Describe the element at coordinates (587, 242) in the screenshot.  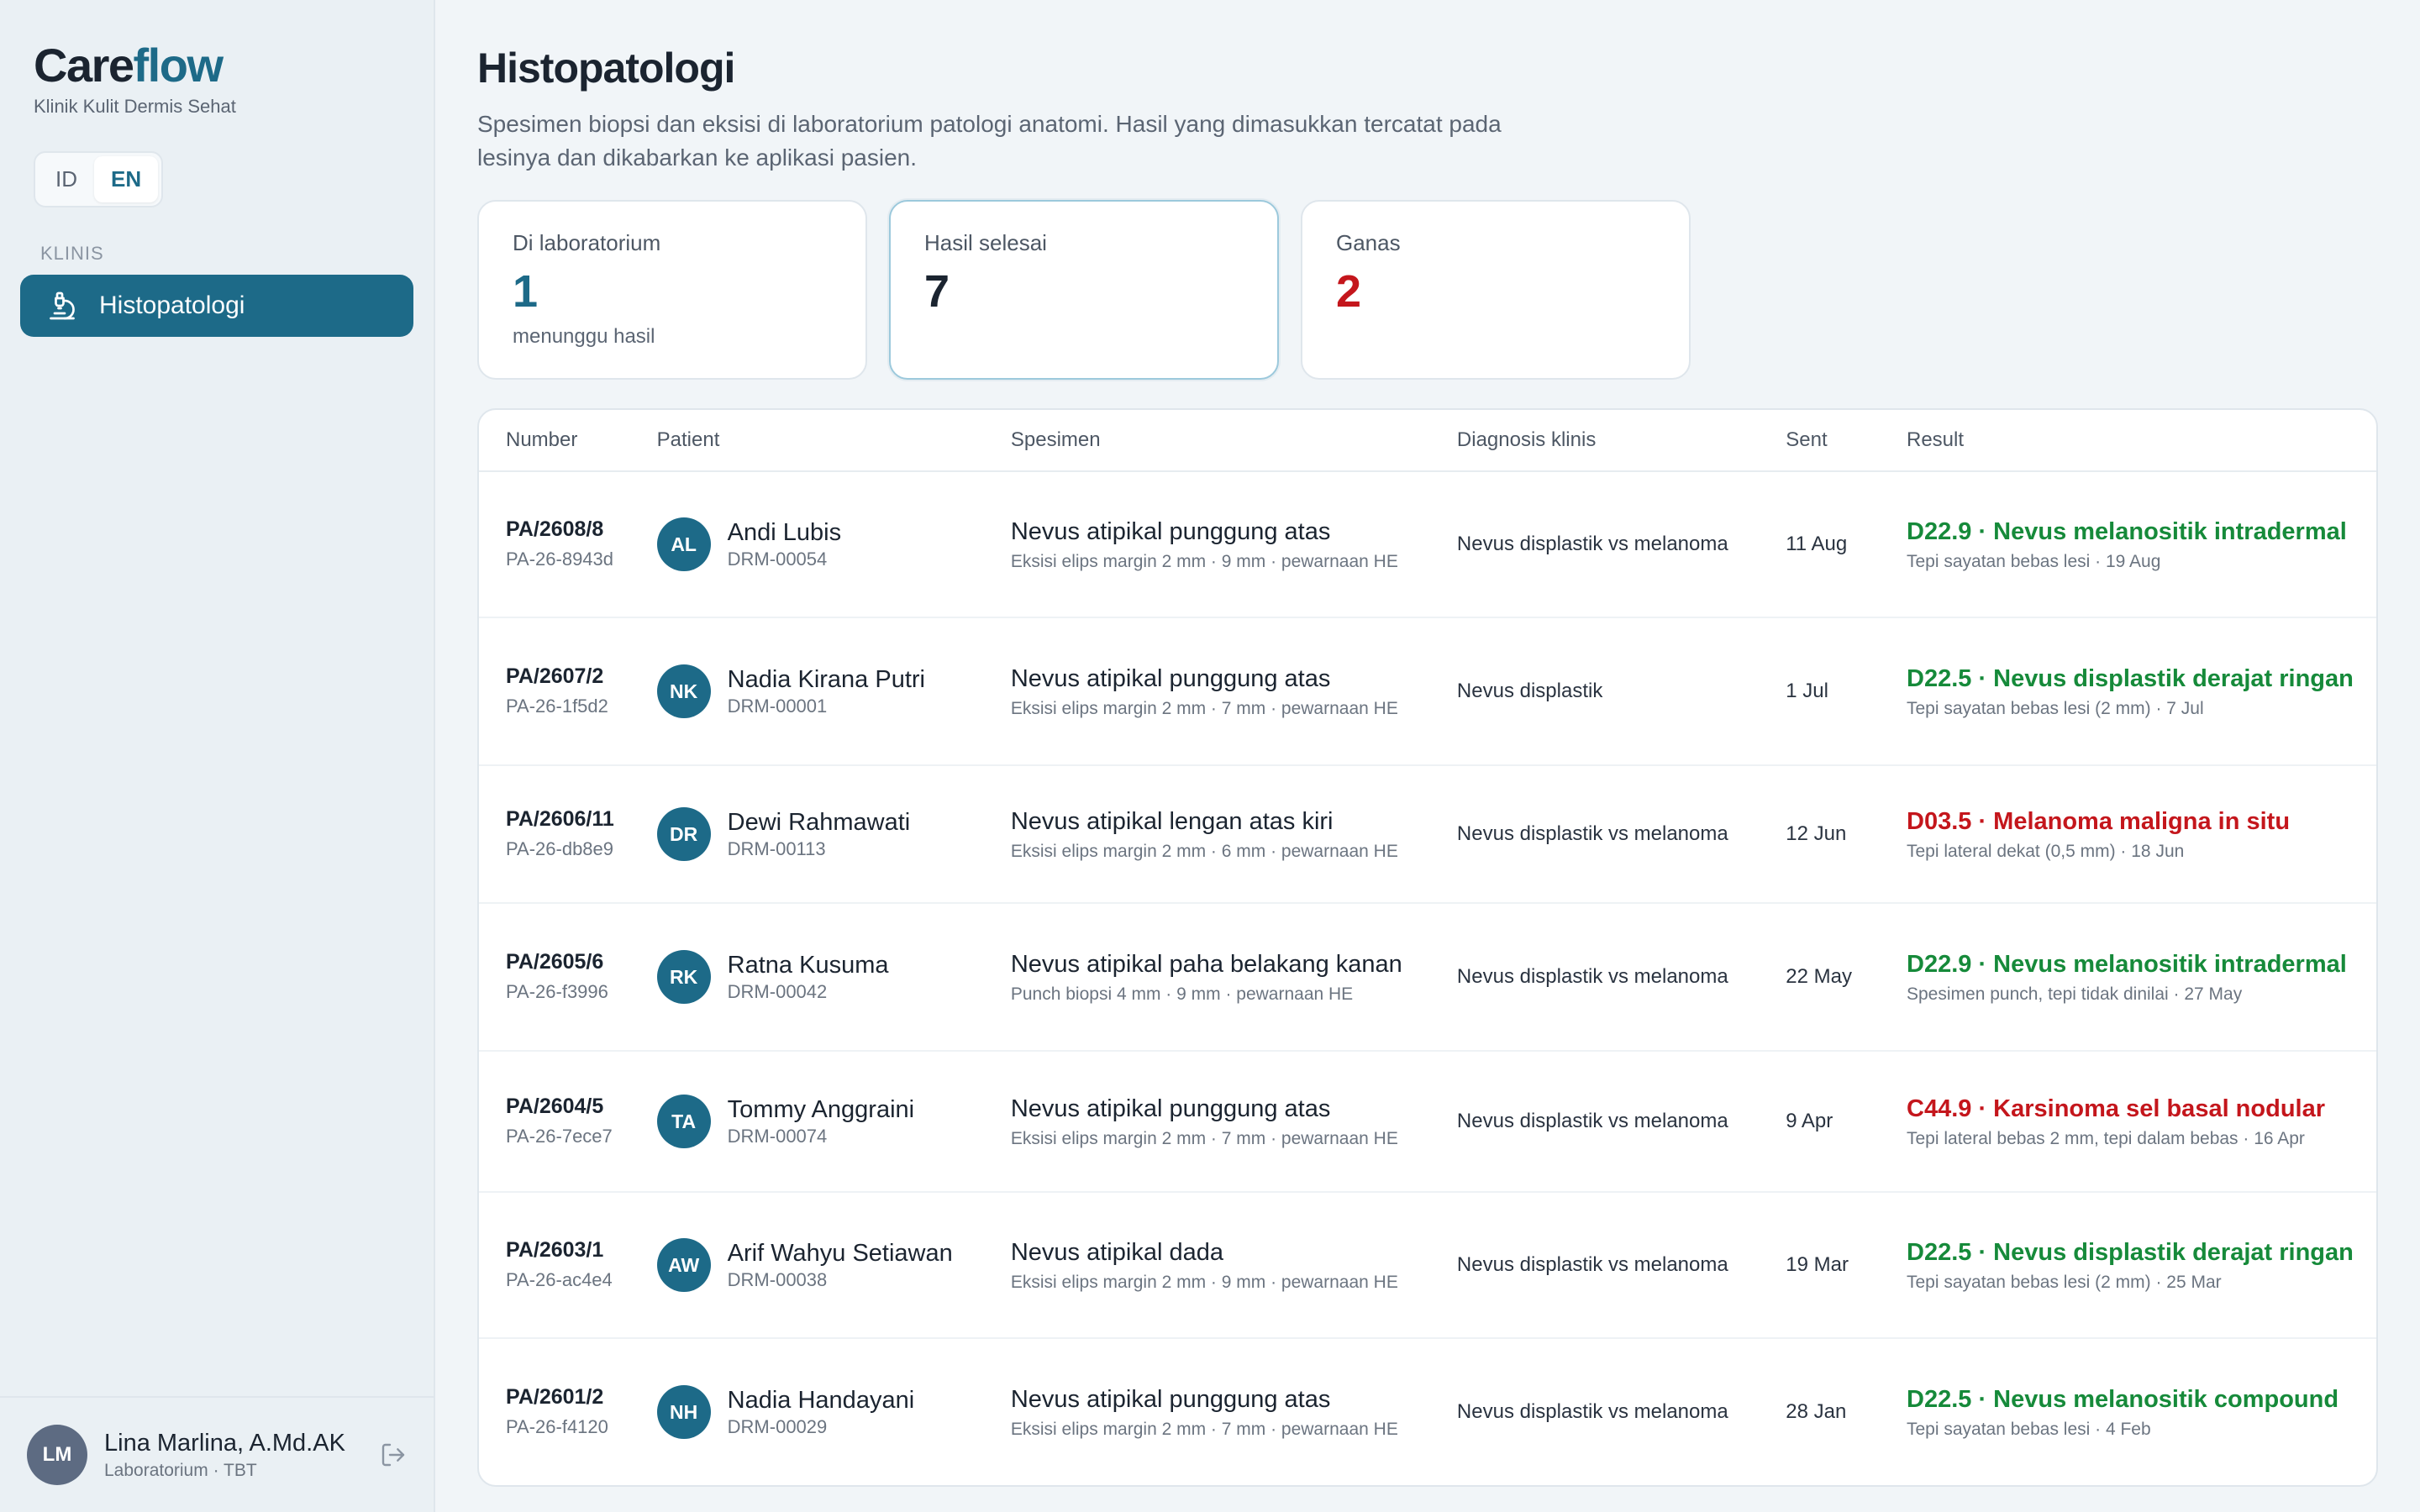
I see `stat-label: Di laboratorium` at that location.